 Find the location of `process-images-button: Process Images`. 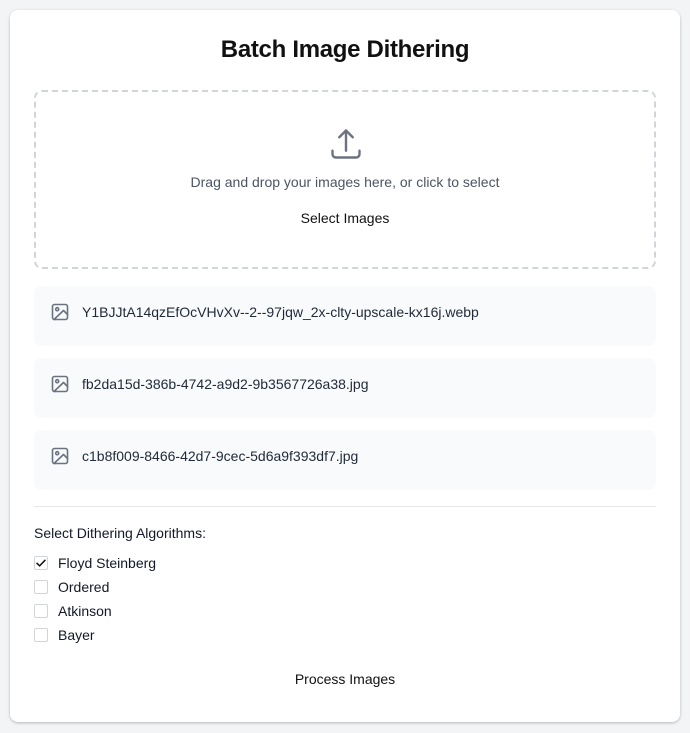

process-images-button: Process Images is located at coordinates (345, 679).